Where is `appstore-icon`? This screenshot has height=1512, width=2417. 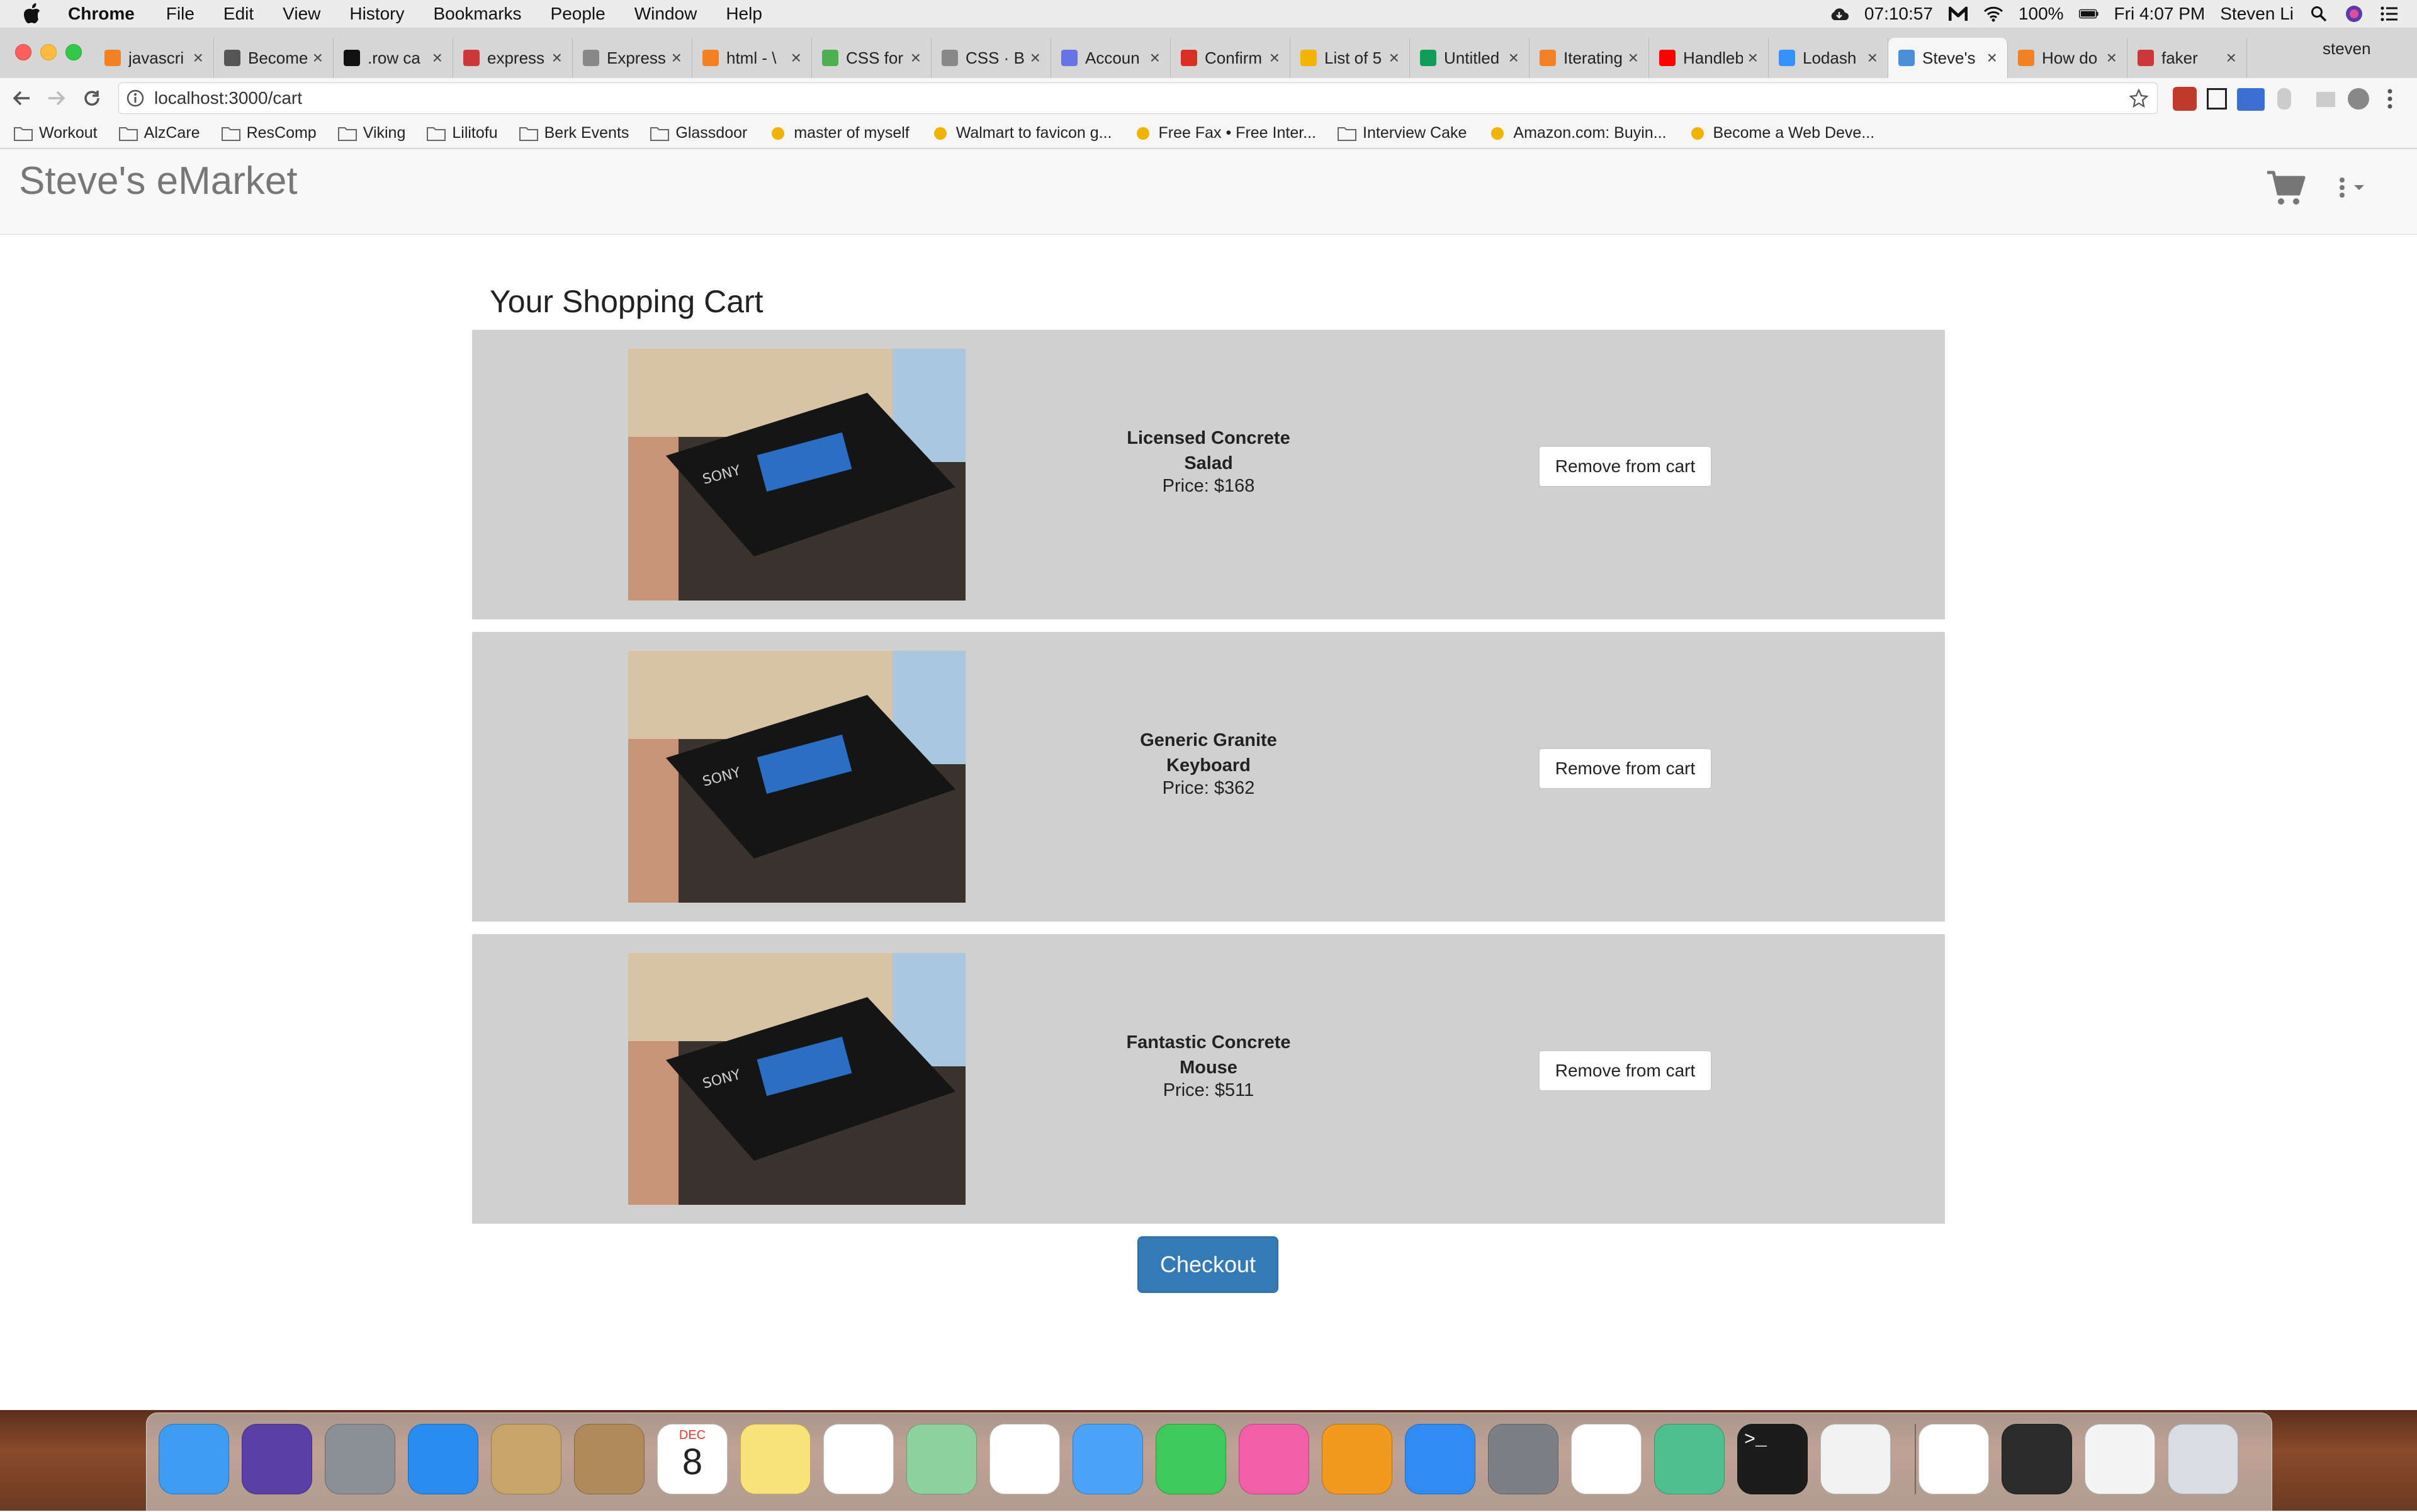 appstore-icon is located at coordinates (1440, 1459).